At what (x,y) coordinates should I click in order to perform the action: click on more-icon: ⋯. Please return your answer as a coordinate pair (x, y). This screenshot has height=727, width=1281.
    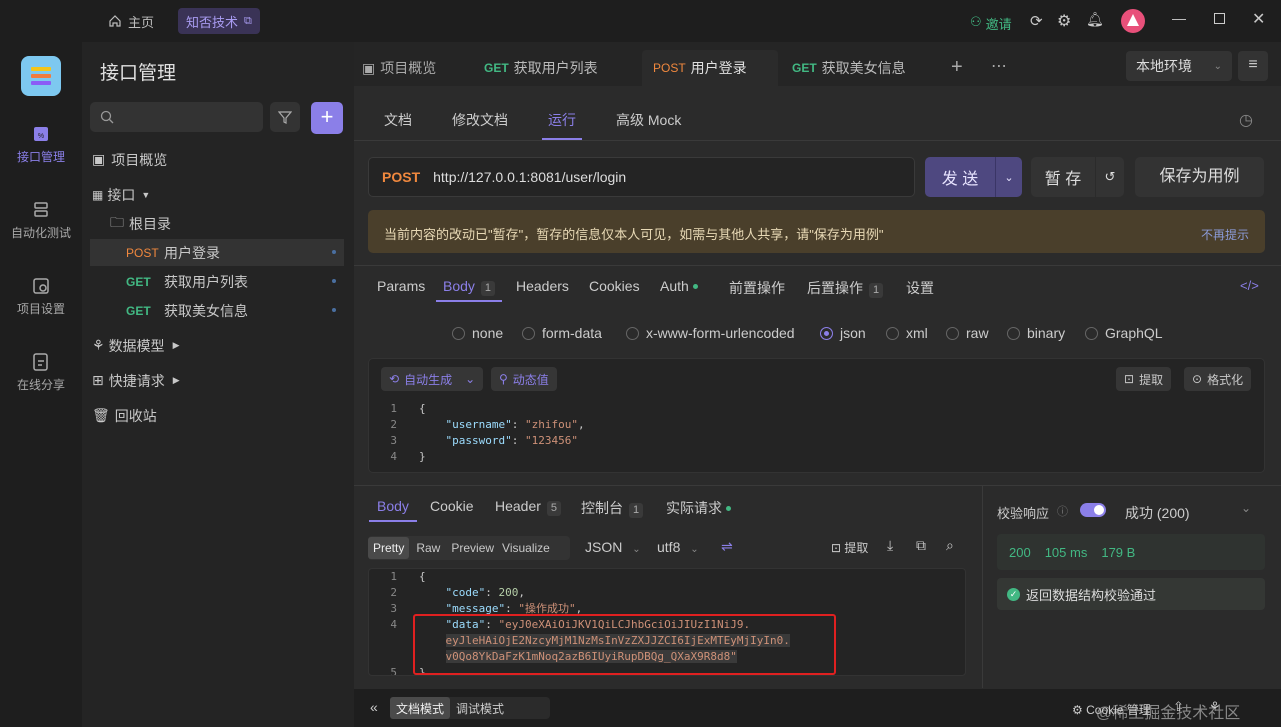
    Looking at the image, I should click on (999, 66).